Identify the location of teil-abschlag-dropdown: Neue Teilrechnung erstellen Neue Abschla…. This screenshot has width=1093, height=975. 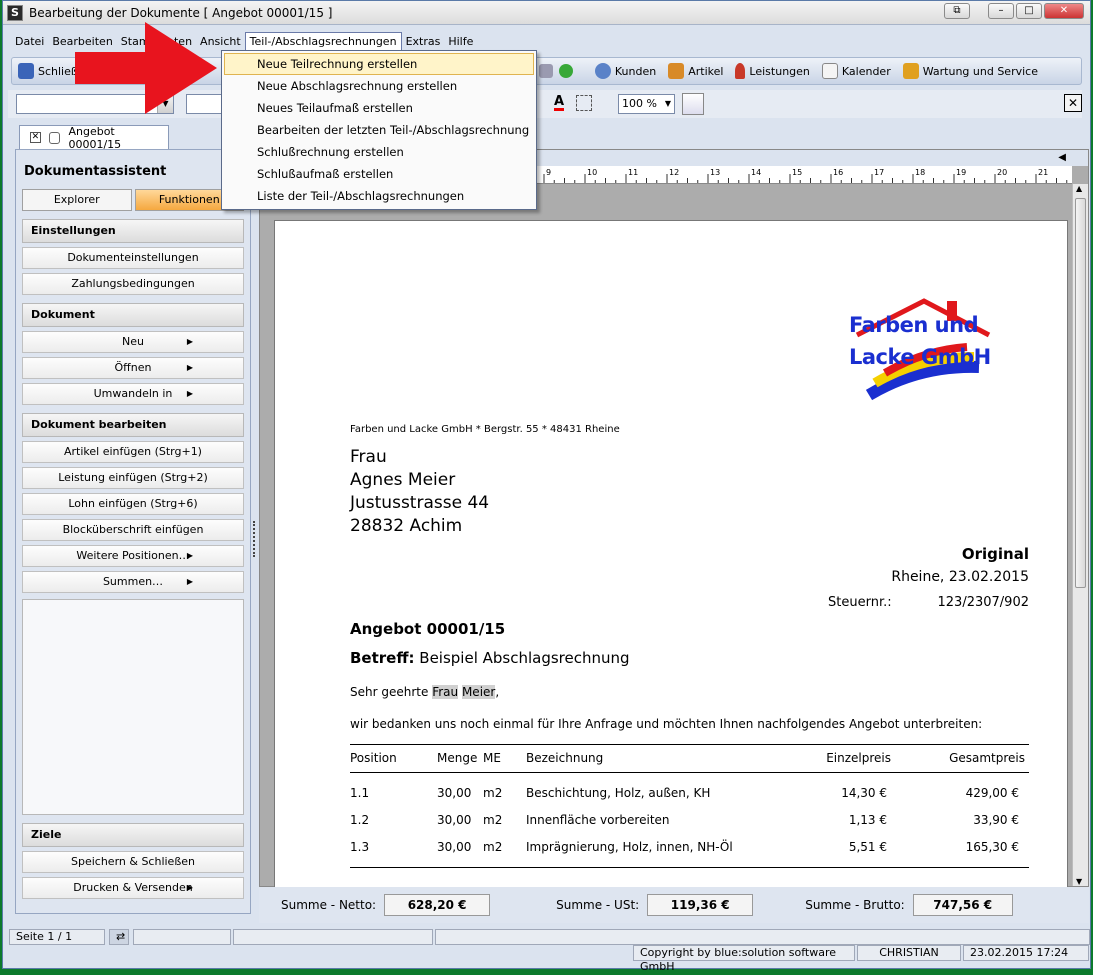
(379, 130).